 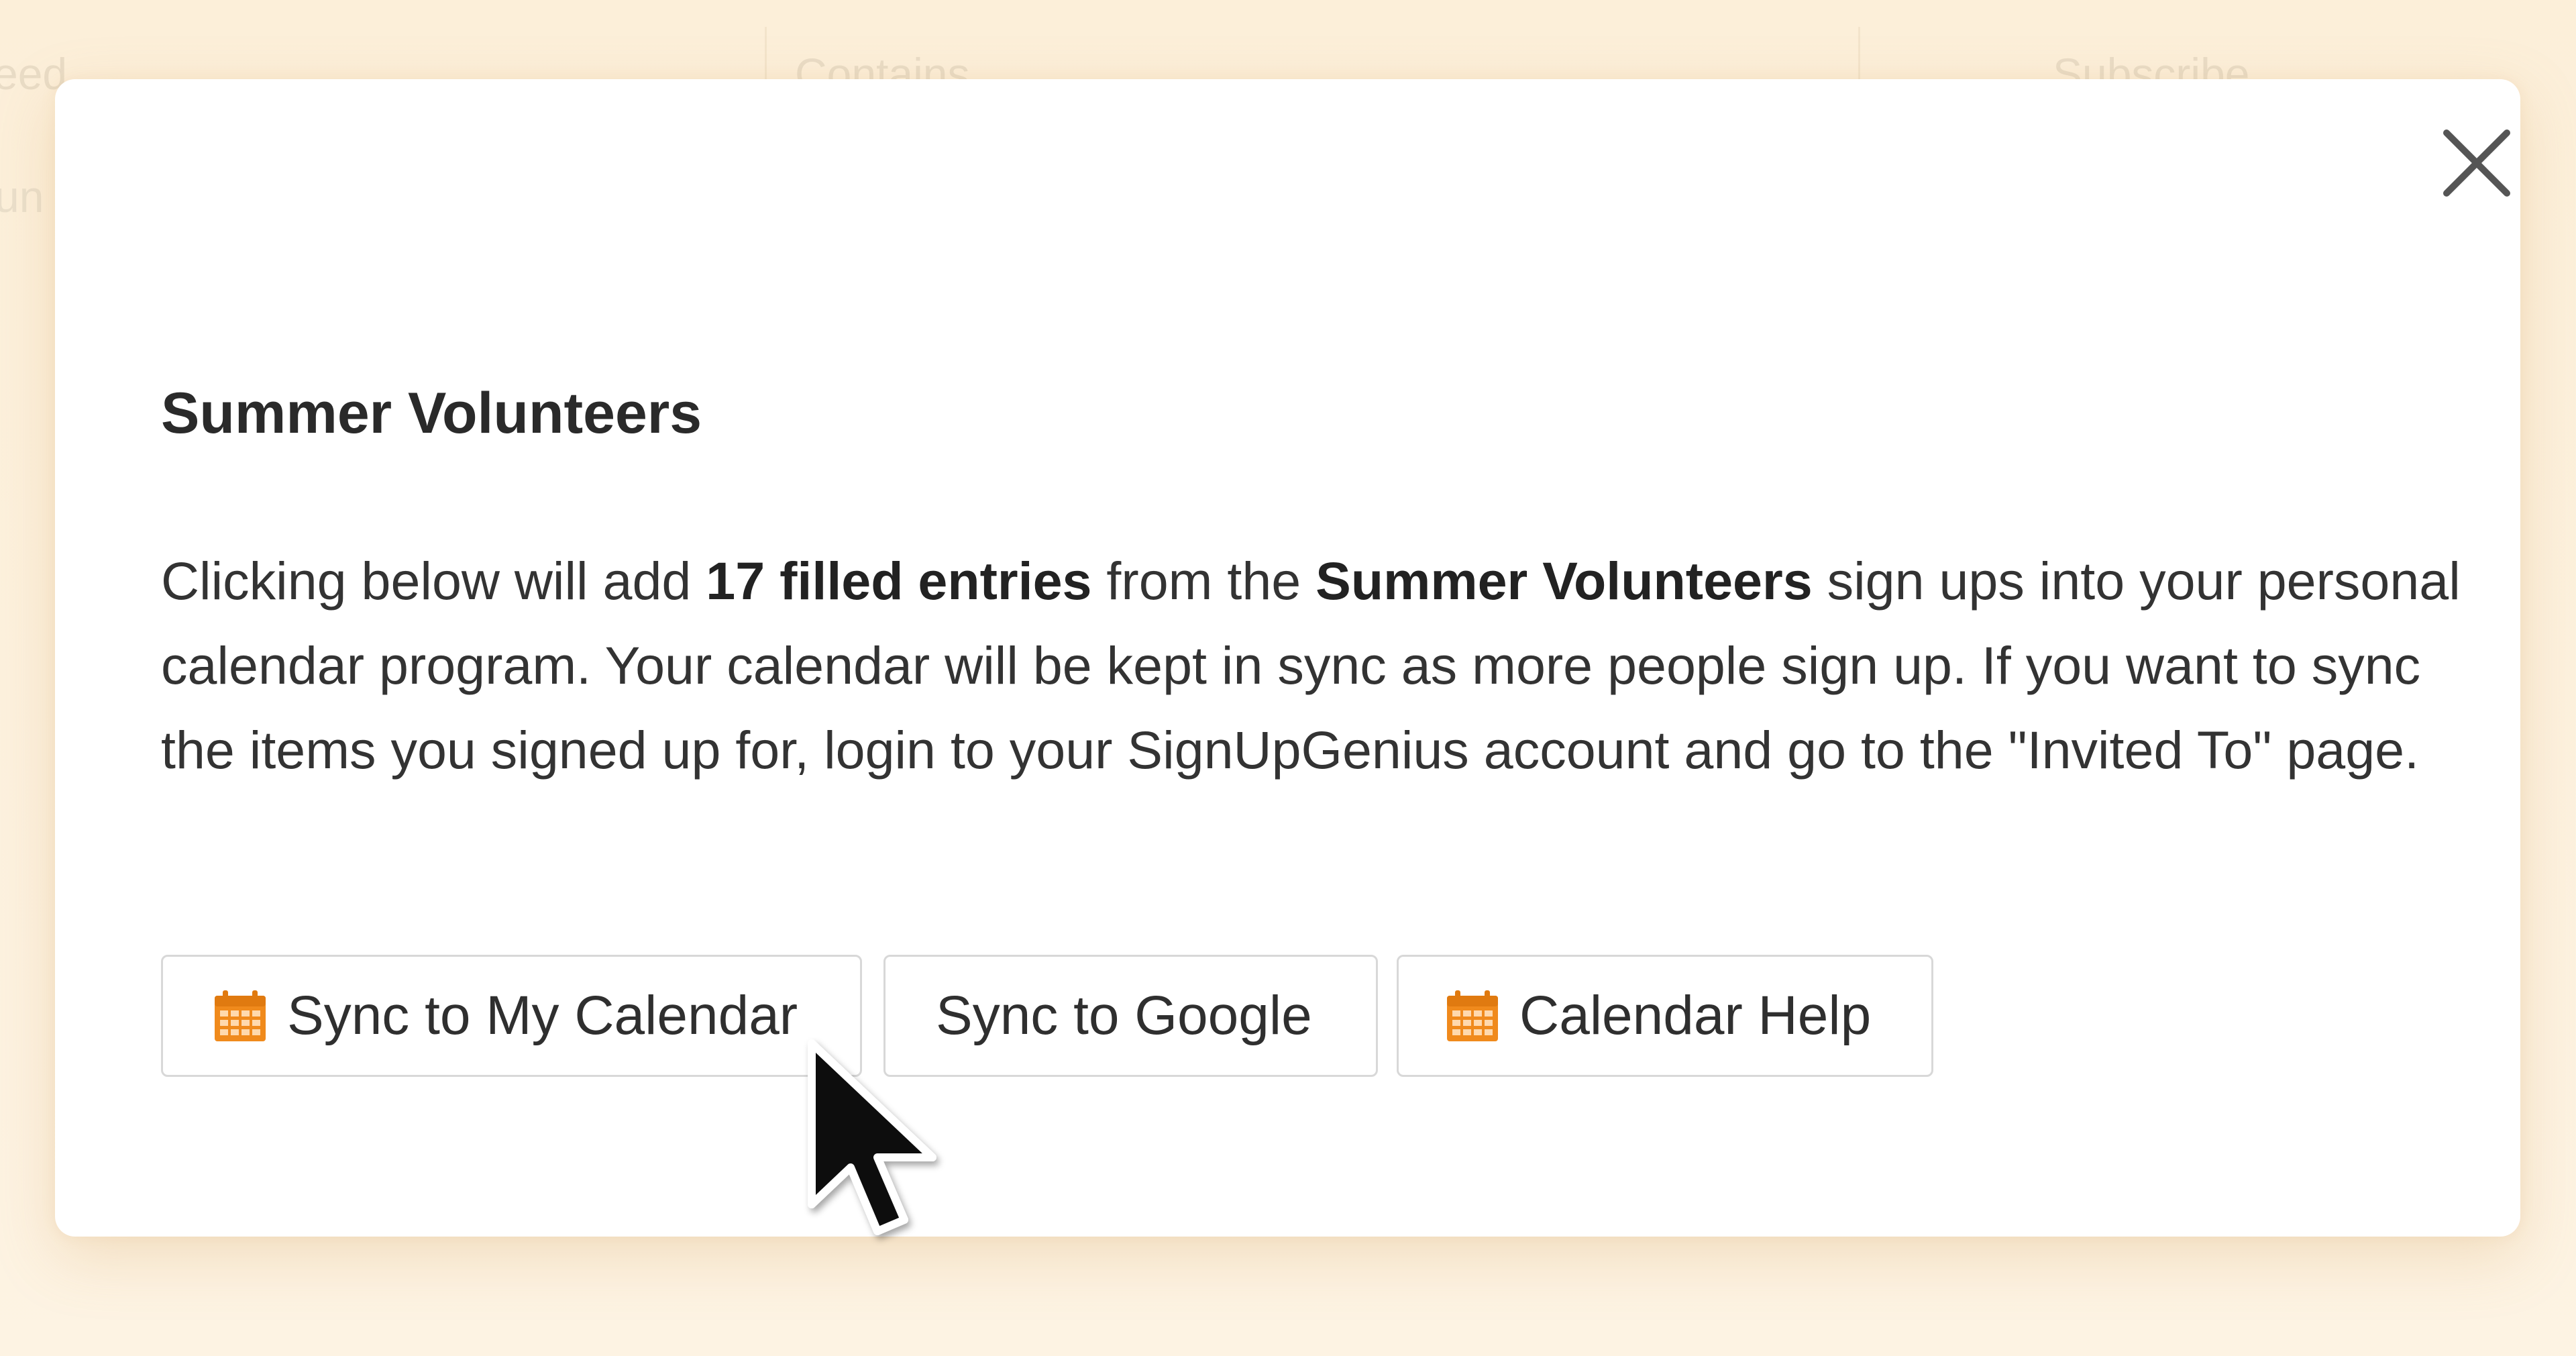 I want to click on calendar-help-button: Calendar Help, so click(x=1665, y=1016).